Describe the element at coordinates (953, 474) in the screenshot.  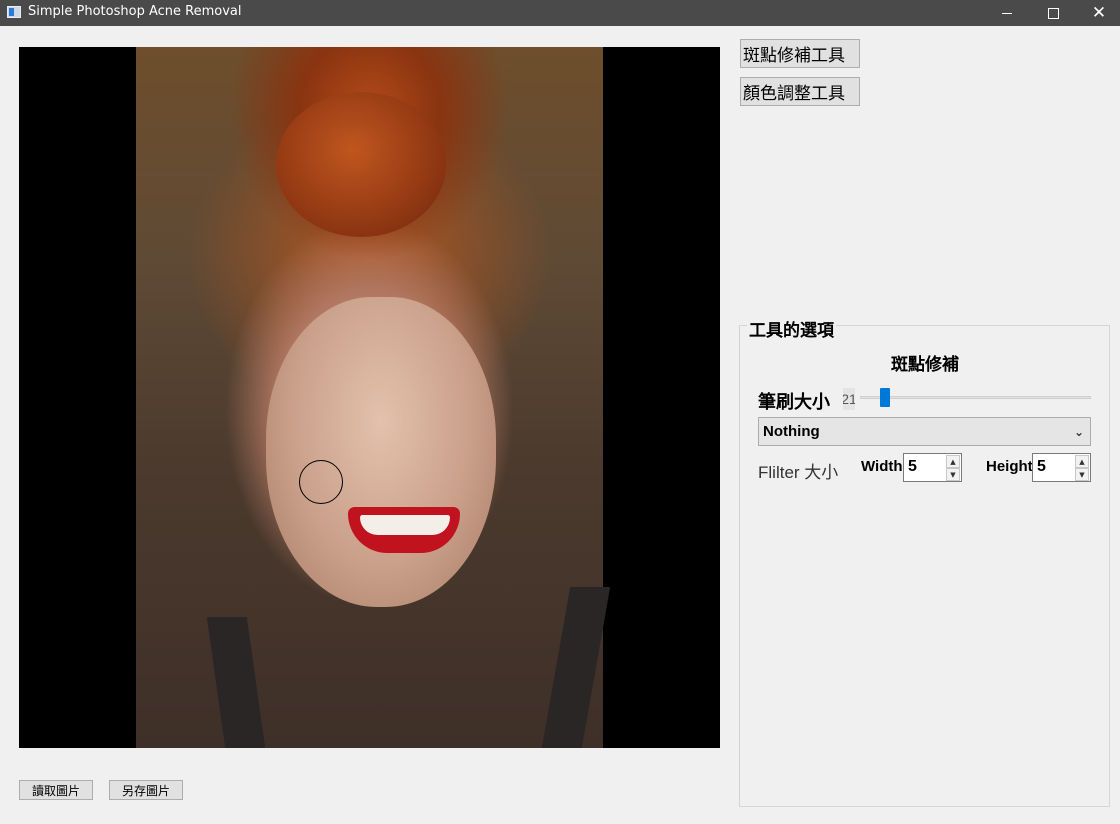
I see `width-down-arrow-icon: ▼` at that location.